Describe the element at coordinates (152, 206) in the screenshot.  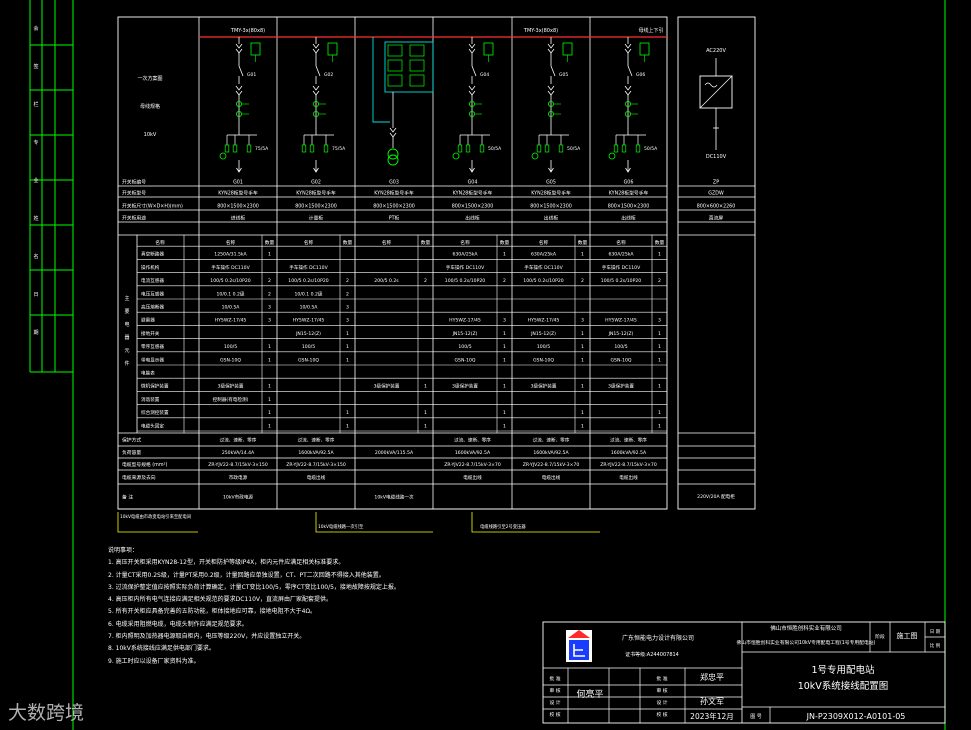
I see `header-row-label: 开关柜尺寸(W×D×H)(mm)` at that location.